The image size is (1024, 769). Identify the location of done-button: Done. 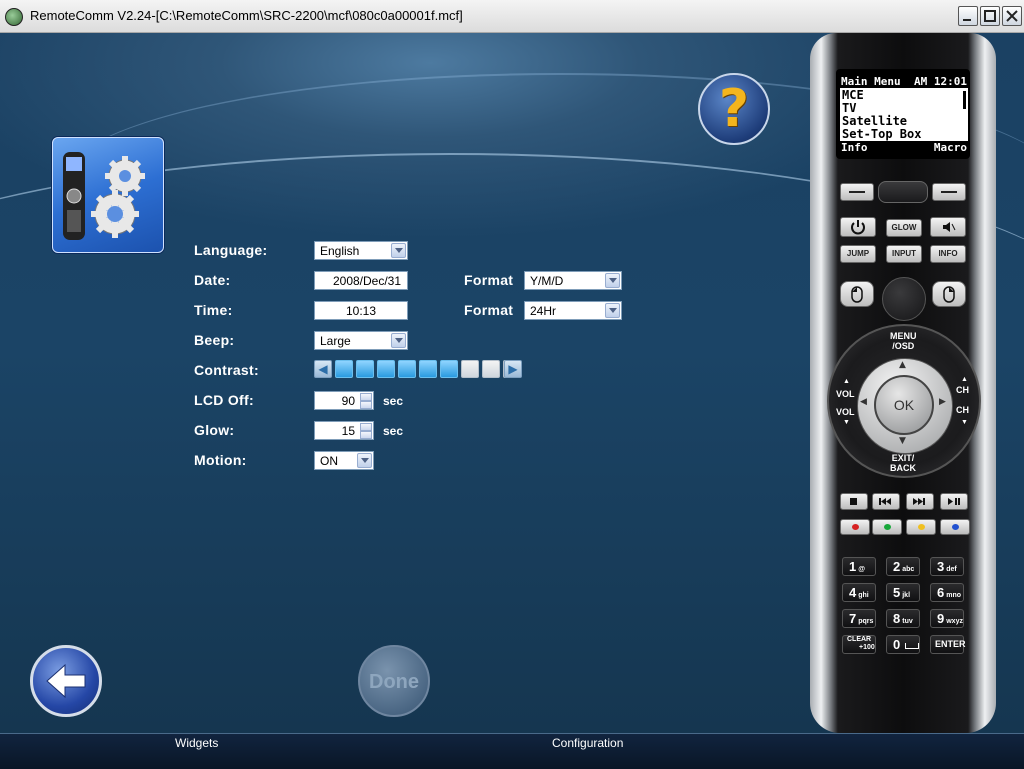
(394, 681).